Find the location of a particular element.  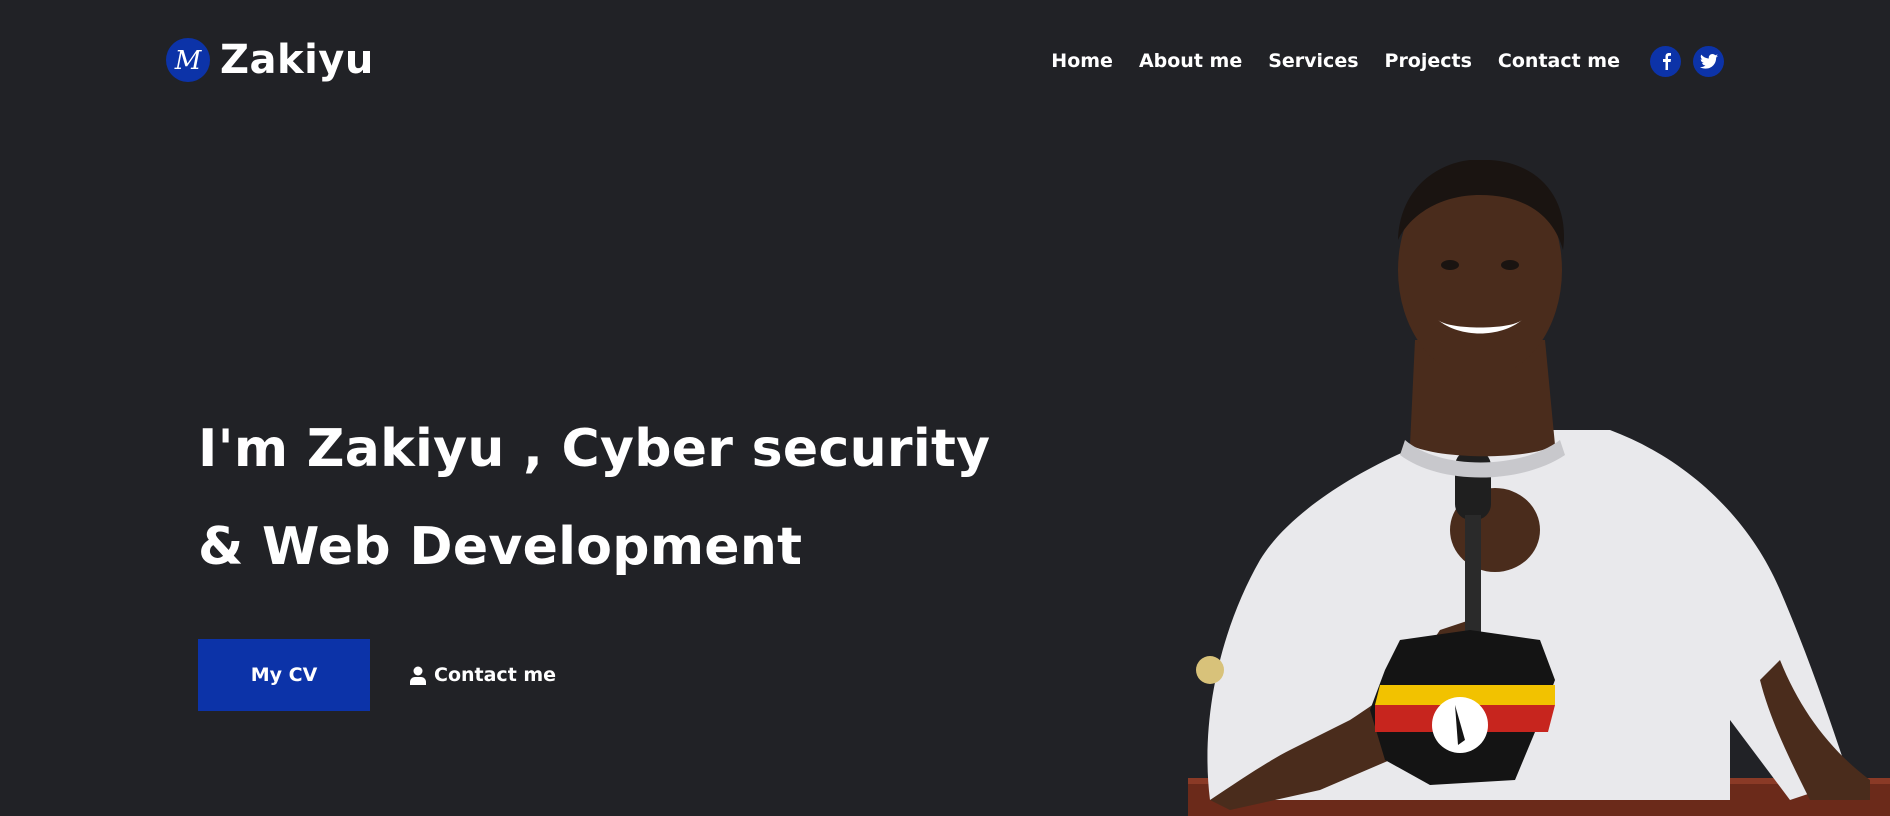

my-cv-button: My CV is located at coordinates (284, 675).